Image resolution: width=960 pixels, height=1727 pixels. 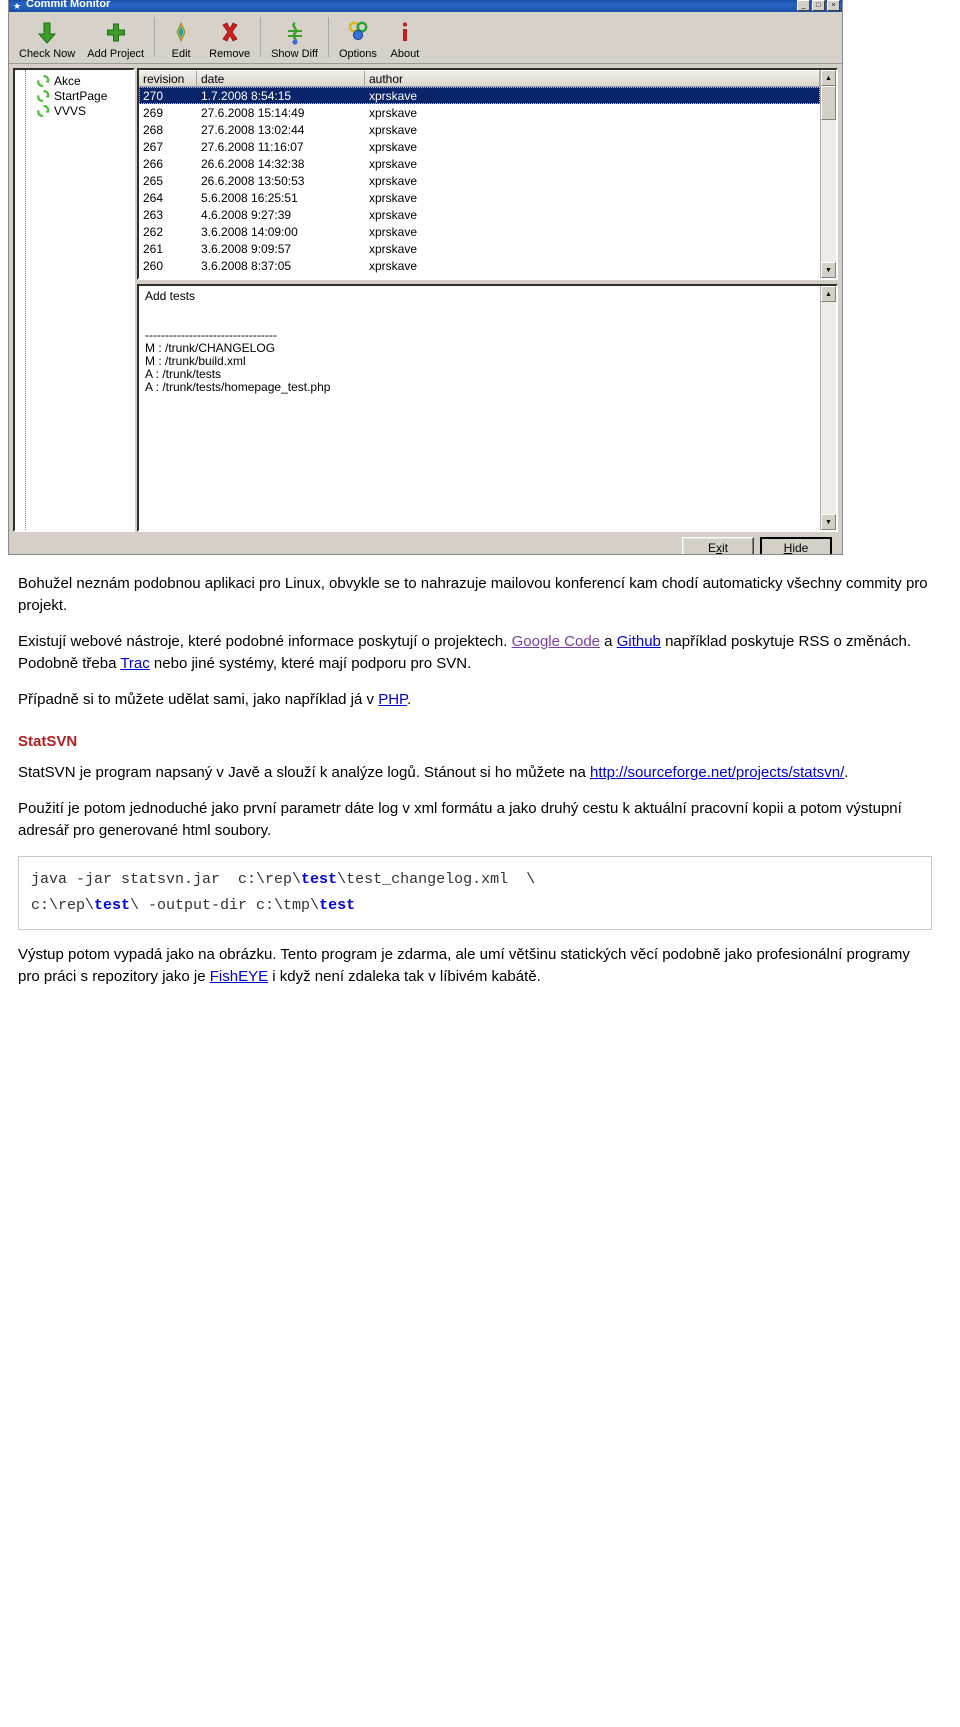 What do you see at coordinates (238, 387) in the screenshot?
I see `commit-message-line: A : /trunk/tests/homepage_test.php` at bounding box center [238, 387].